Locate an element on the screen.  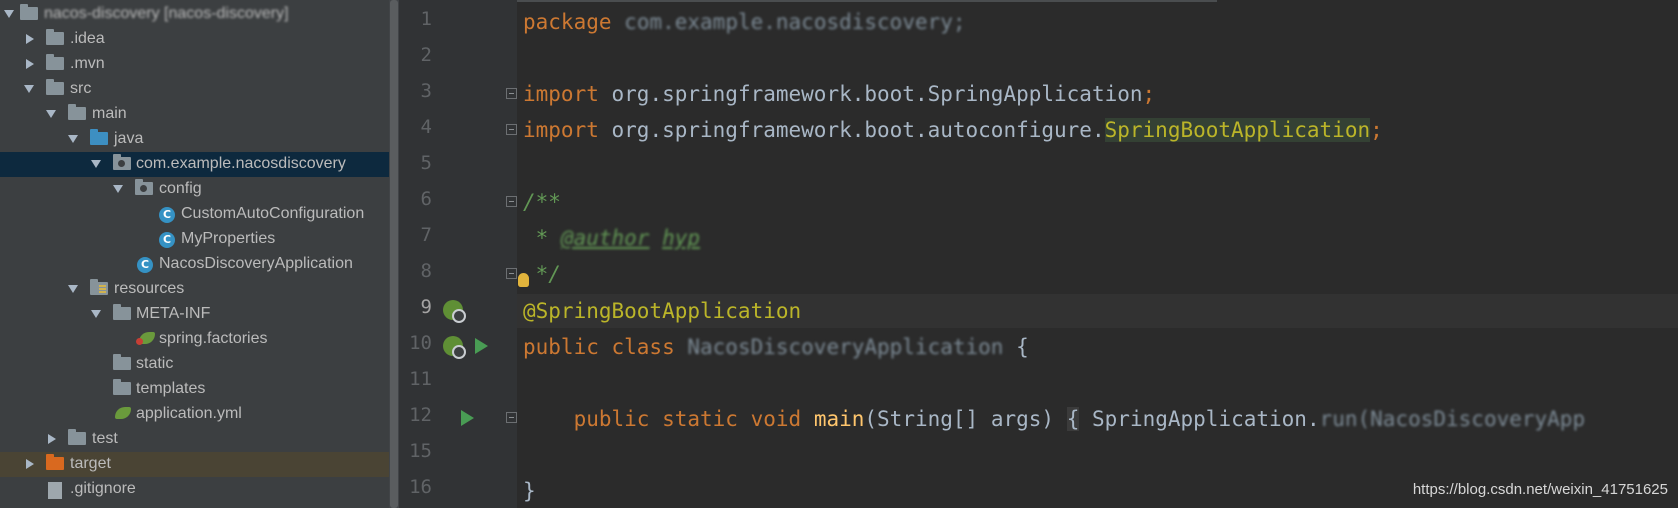
resources-folder-icon is located at coordinates (99, 287).